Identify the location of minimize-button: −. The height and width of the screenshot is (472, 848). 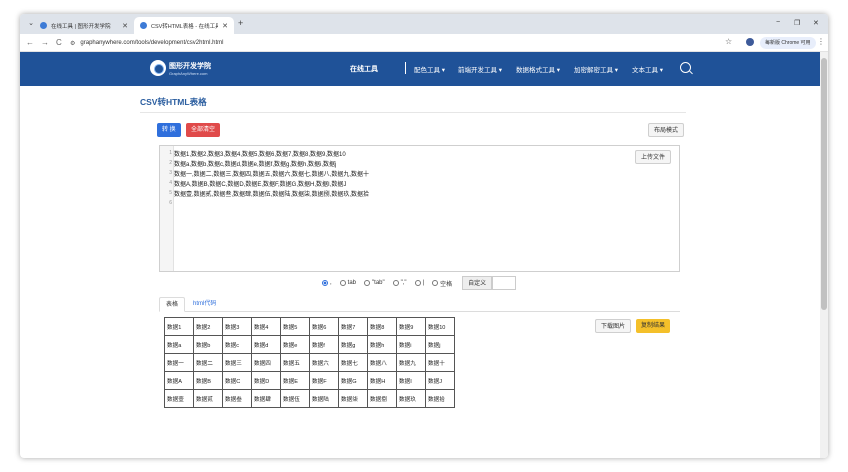
(778, 22).